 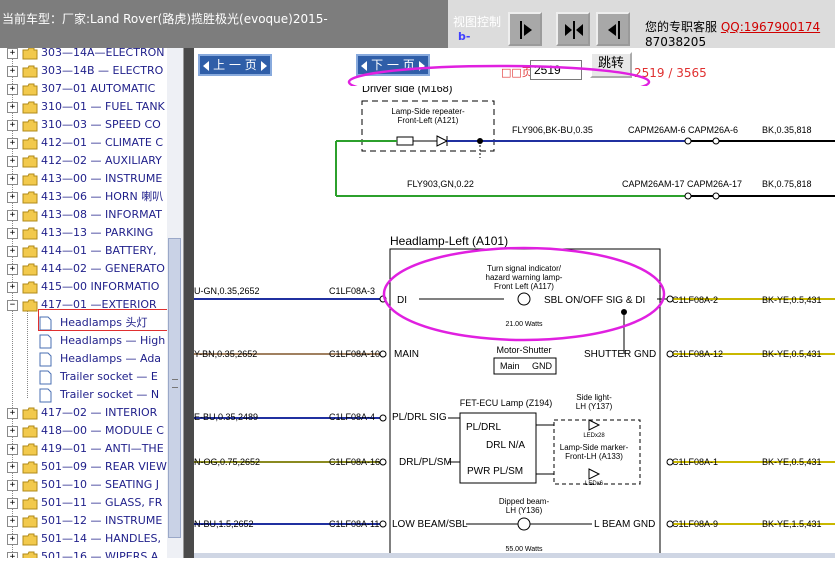 What do you see at coordinates (419, 417) in the screenshot?
I see `row3-func: PL/DRL SIG` at bounding box center [419, 417].